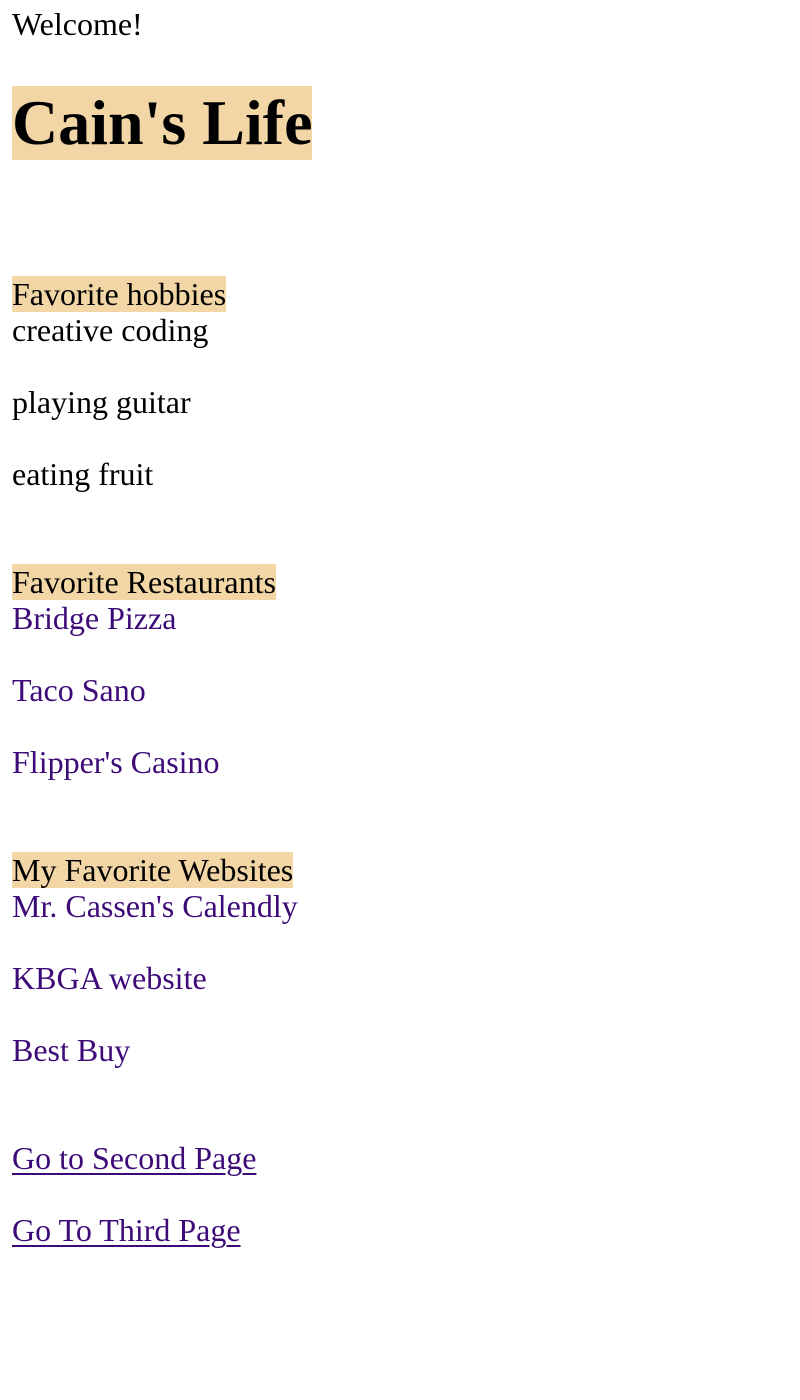  Describe the element at coordinates (155, 906) in the screenshot. I see `website-link-calendly: Mr. Cassen's Calendly` at that location.